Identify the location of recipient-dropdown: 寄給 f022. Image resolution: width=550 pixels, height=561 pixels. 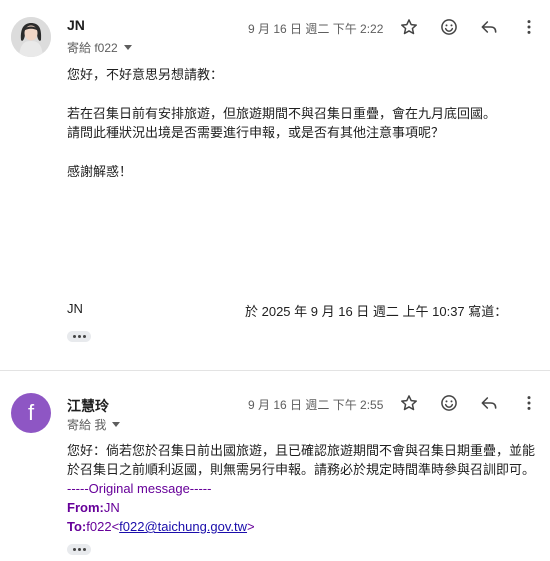
(99, 47).